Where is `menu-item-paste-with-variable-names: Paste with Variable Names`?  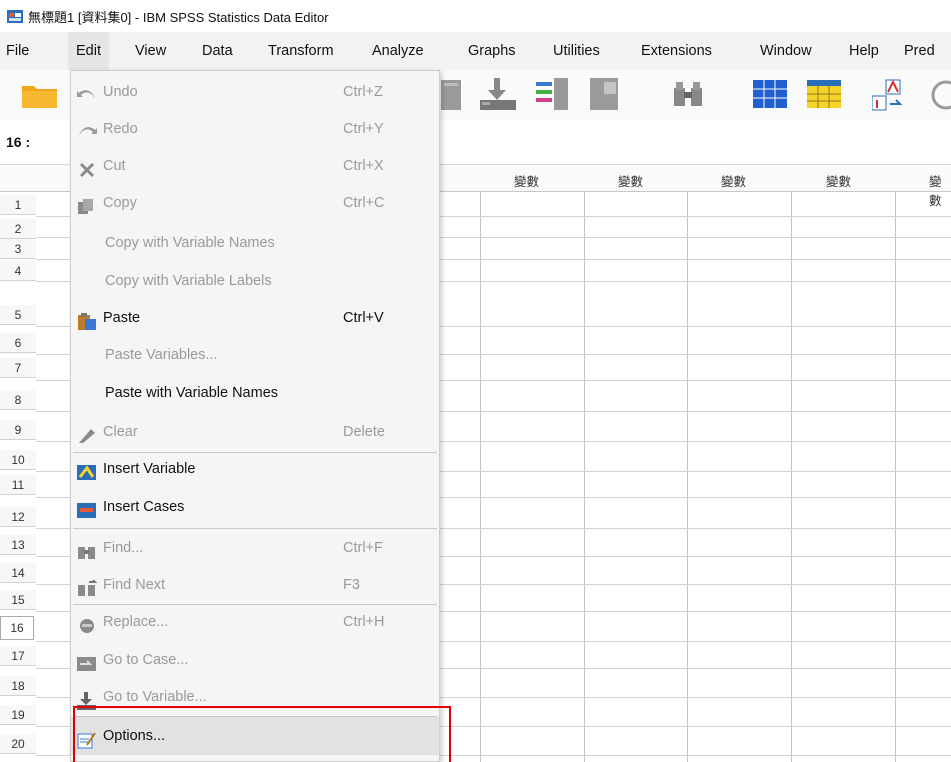 menu-item-paste-with-variable-names: Paste with Variable Names is located at coordinates (255, 393).